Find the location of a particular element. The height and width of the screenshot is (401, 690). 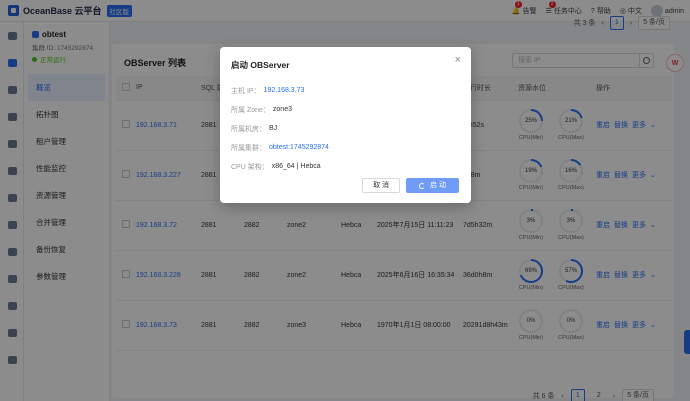

modal-footer: 取 消 启 动 is located at coordinates (410, 185).